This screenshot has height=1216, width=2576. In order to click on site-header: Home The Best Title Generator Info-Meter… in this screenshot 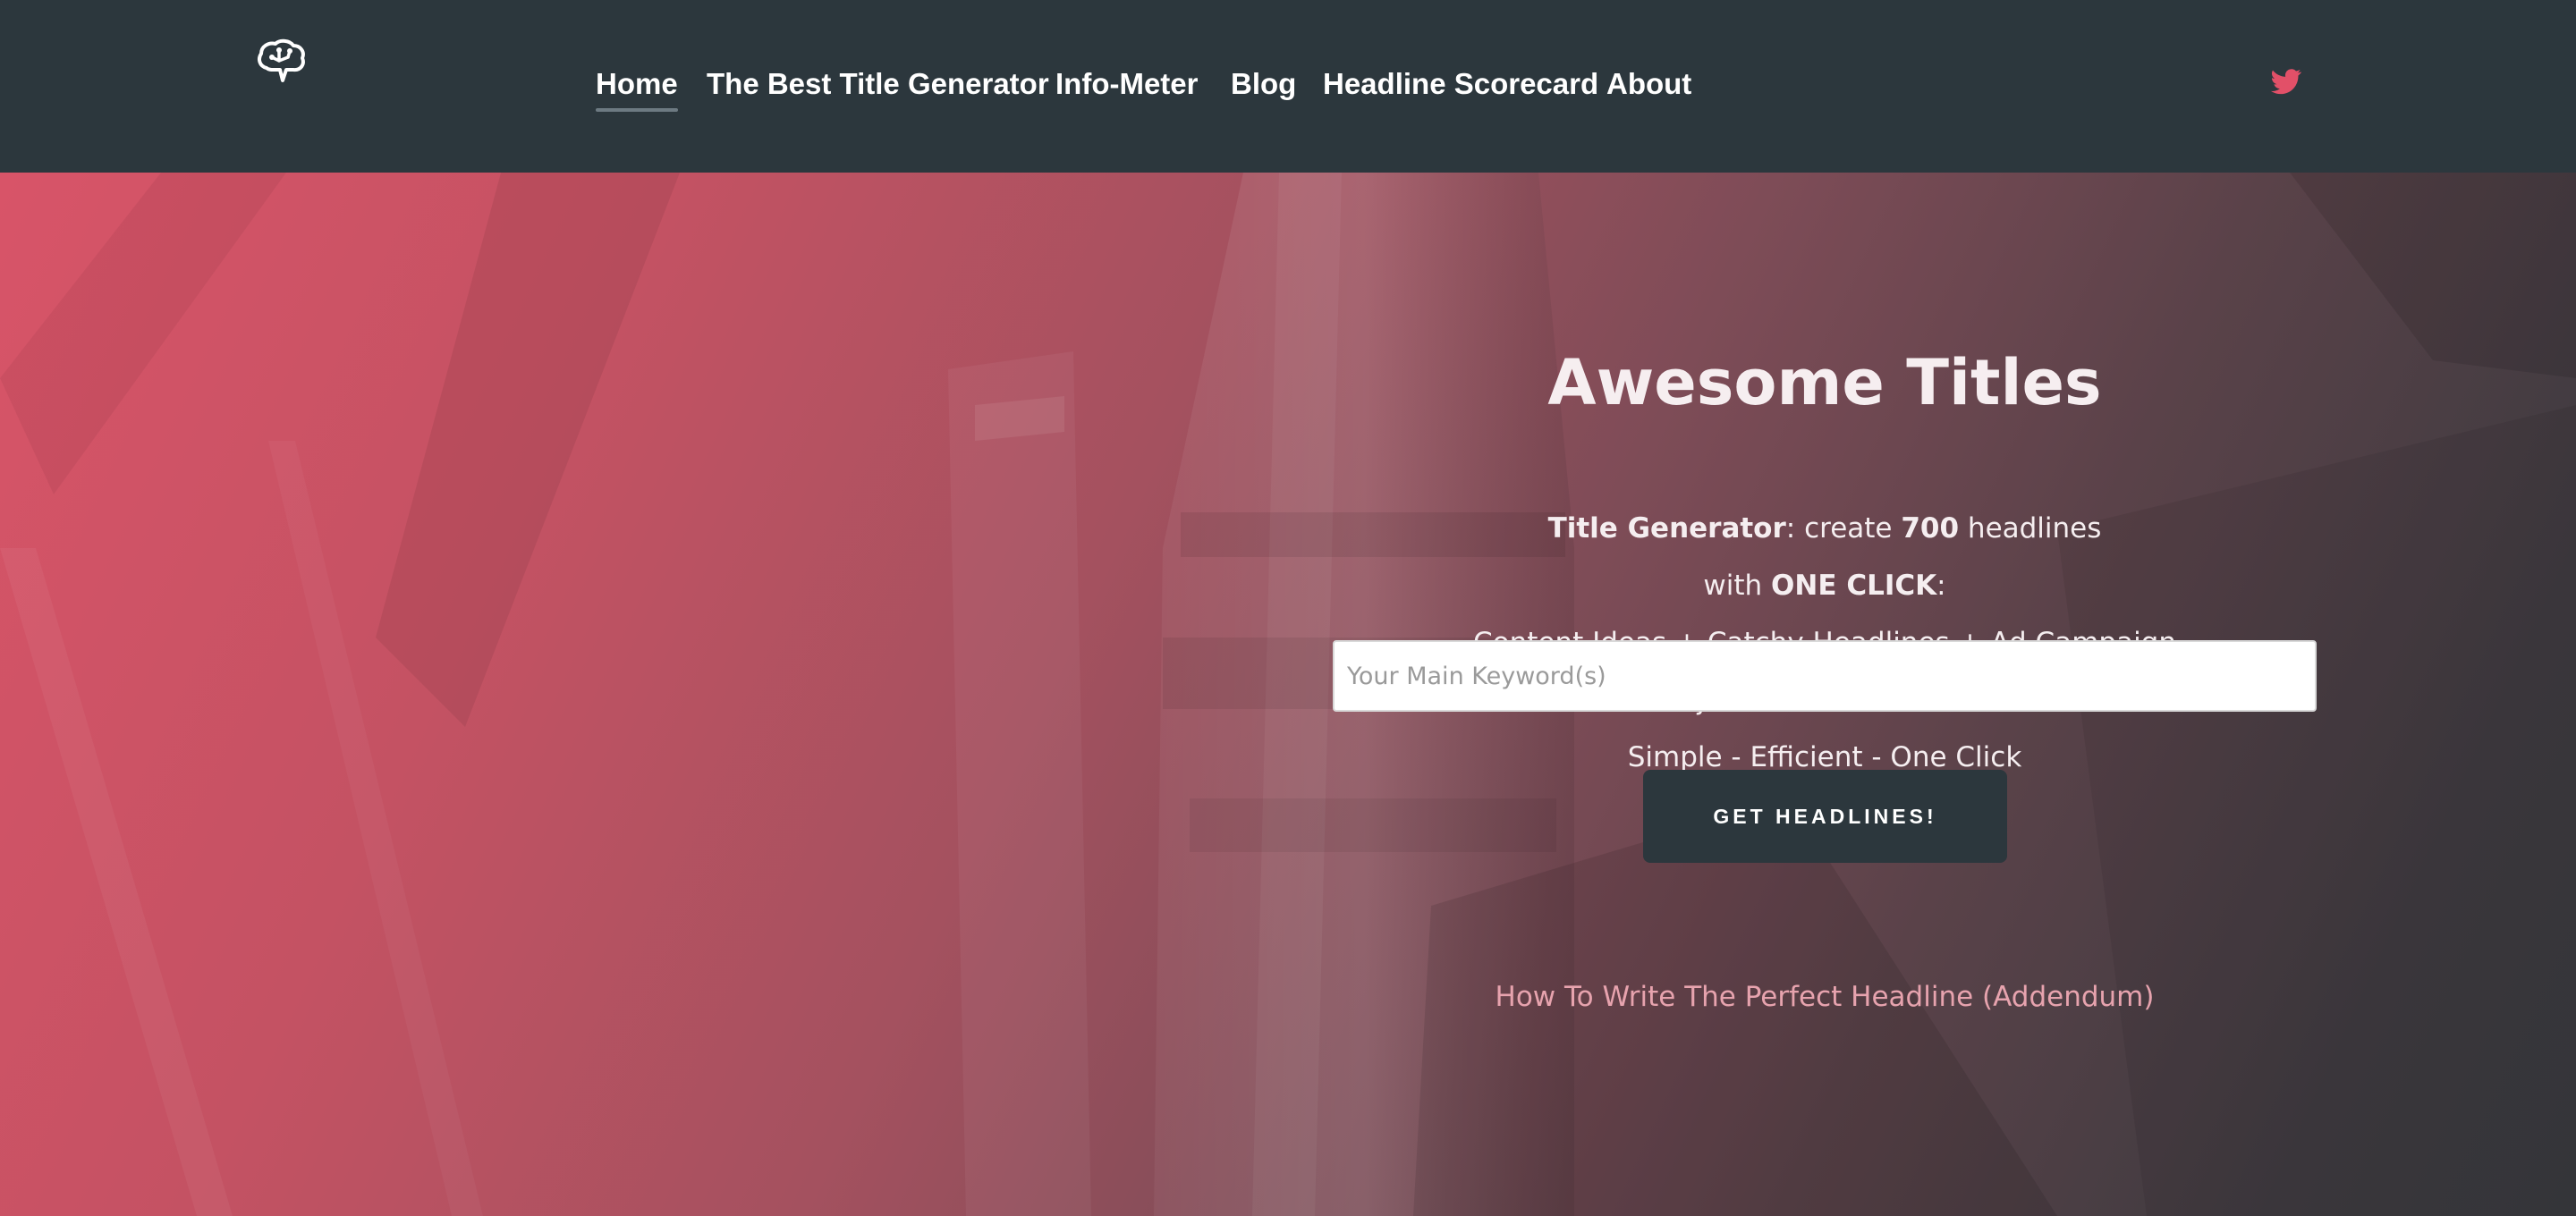, I will do `click(1288, 86)`.